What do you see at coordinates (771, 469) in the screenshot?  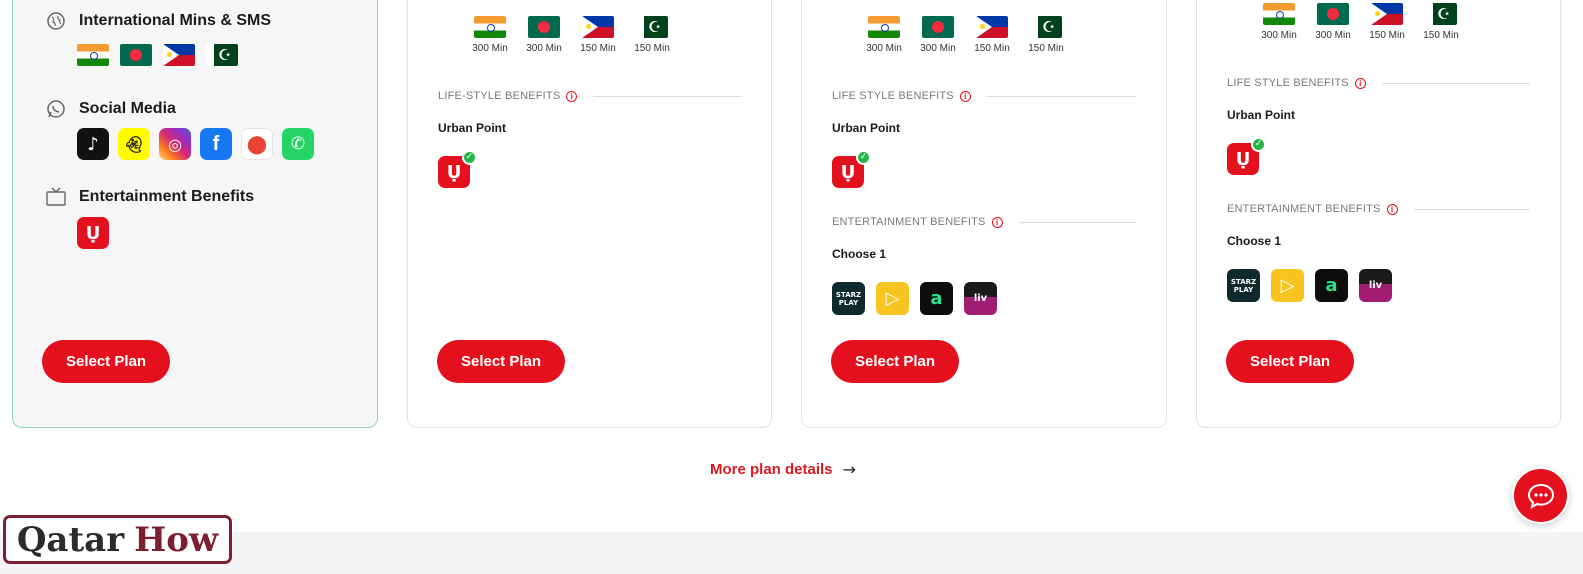 I see `more-plan-details-label: More plan details` at bounding box center [771, 469].